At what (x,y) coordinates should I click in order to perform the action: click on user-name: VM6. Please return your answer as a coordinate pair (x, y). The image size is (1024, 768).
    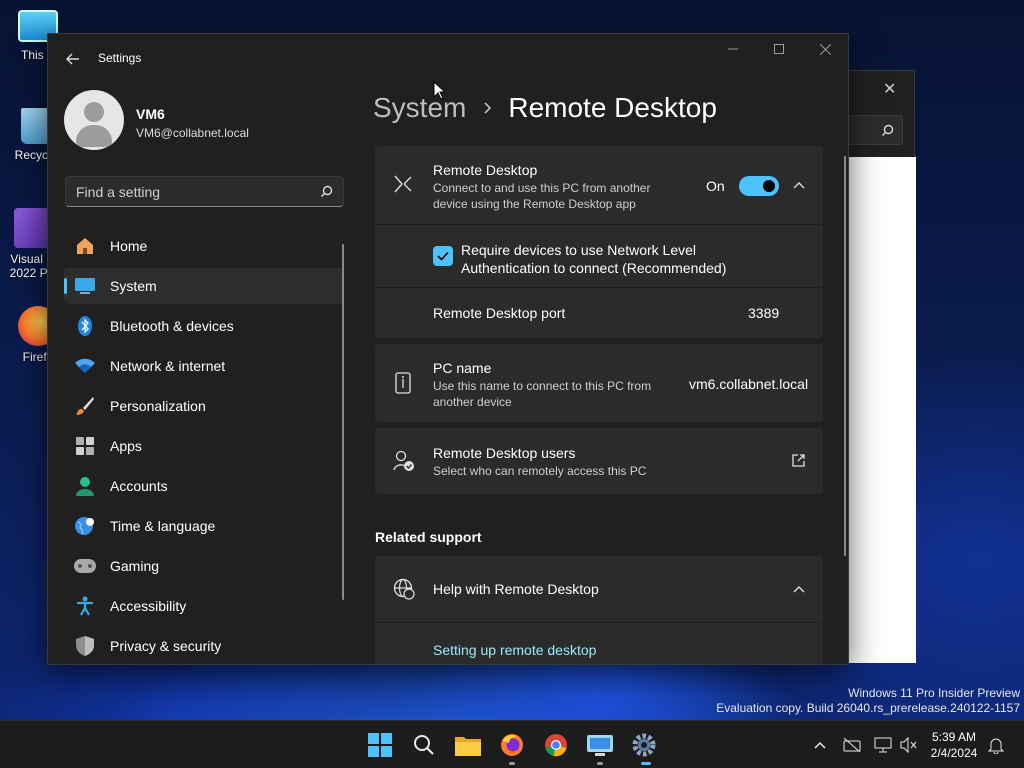
    Looking at the image, I should click on (150, 114).